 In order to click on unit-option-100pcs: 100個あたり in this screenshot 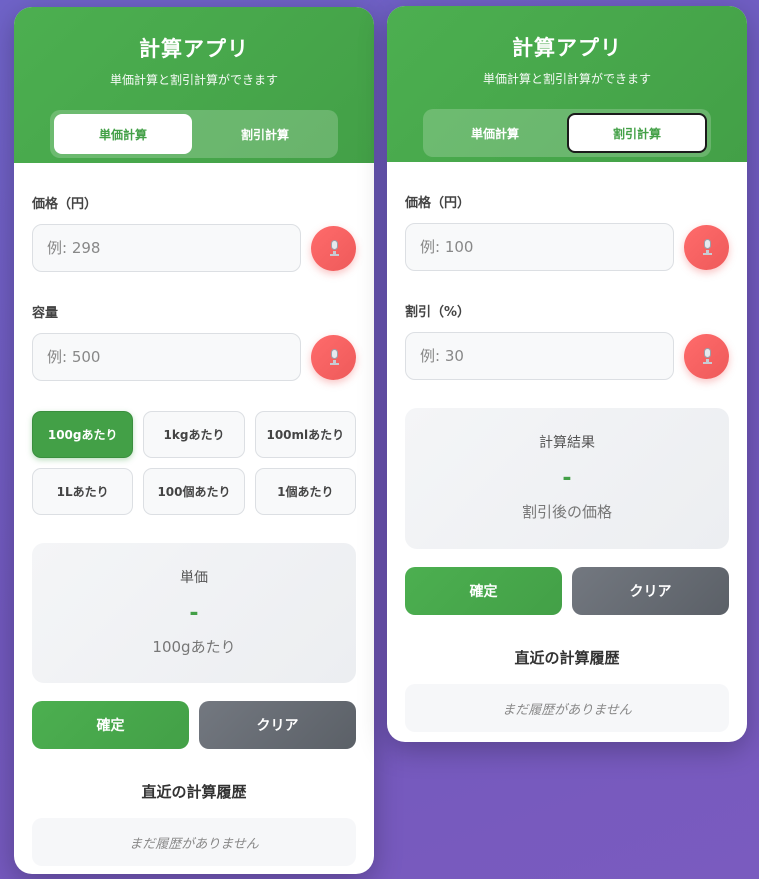, I will do `click(194, 491)`.